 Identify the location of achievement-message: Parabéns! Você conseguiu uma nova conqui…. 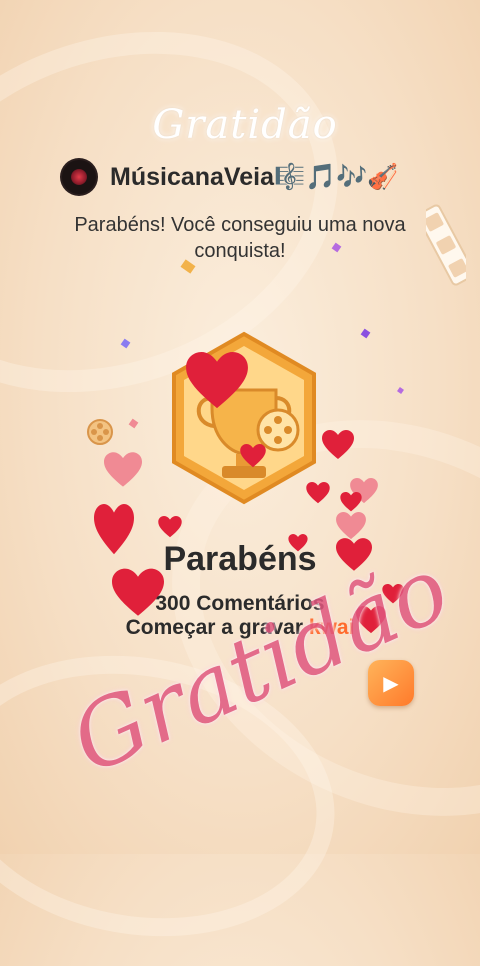
(240, 238).